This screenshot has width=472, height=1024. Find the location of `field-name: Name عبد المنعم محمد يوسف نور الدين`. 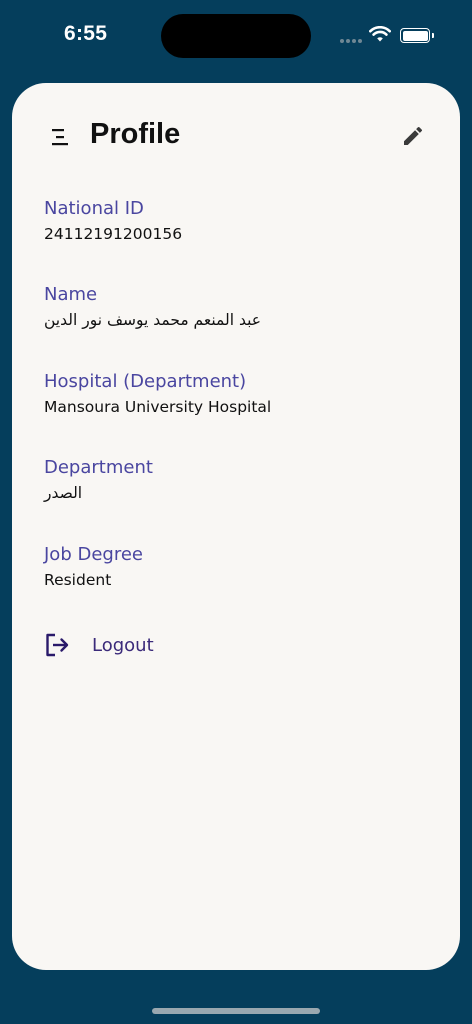

field-name: Name عبد المنعم محمد يوسف نور الدين is located at coordinates (152, 307).